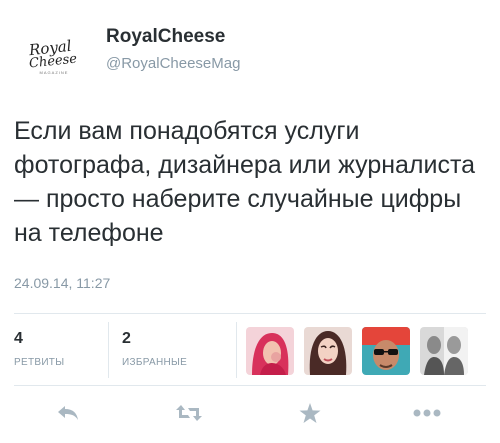  Describe the element at coordinates (126, 339) in the screenshot. I see `favorites-count: 2` at that location.